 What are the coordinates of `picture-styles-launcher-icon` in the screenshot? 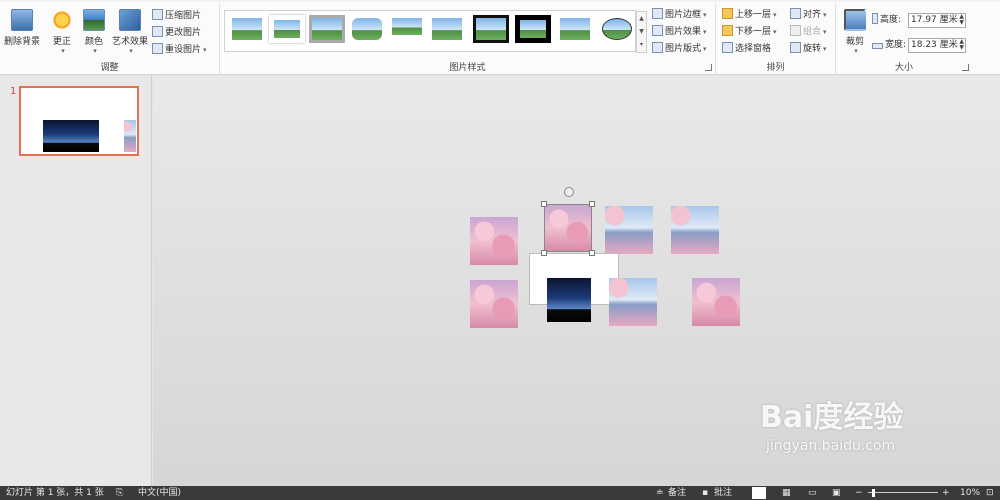 It's located at (708, 67).